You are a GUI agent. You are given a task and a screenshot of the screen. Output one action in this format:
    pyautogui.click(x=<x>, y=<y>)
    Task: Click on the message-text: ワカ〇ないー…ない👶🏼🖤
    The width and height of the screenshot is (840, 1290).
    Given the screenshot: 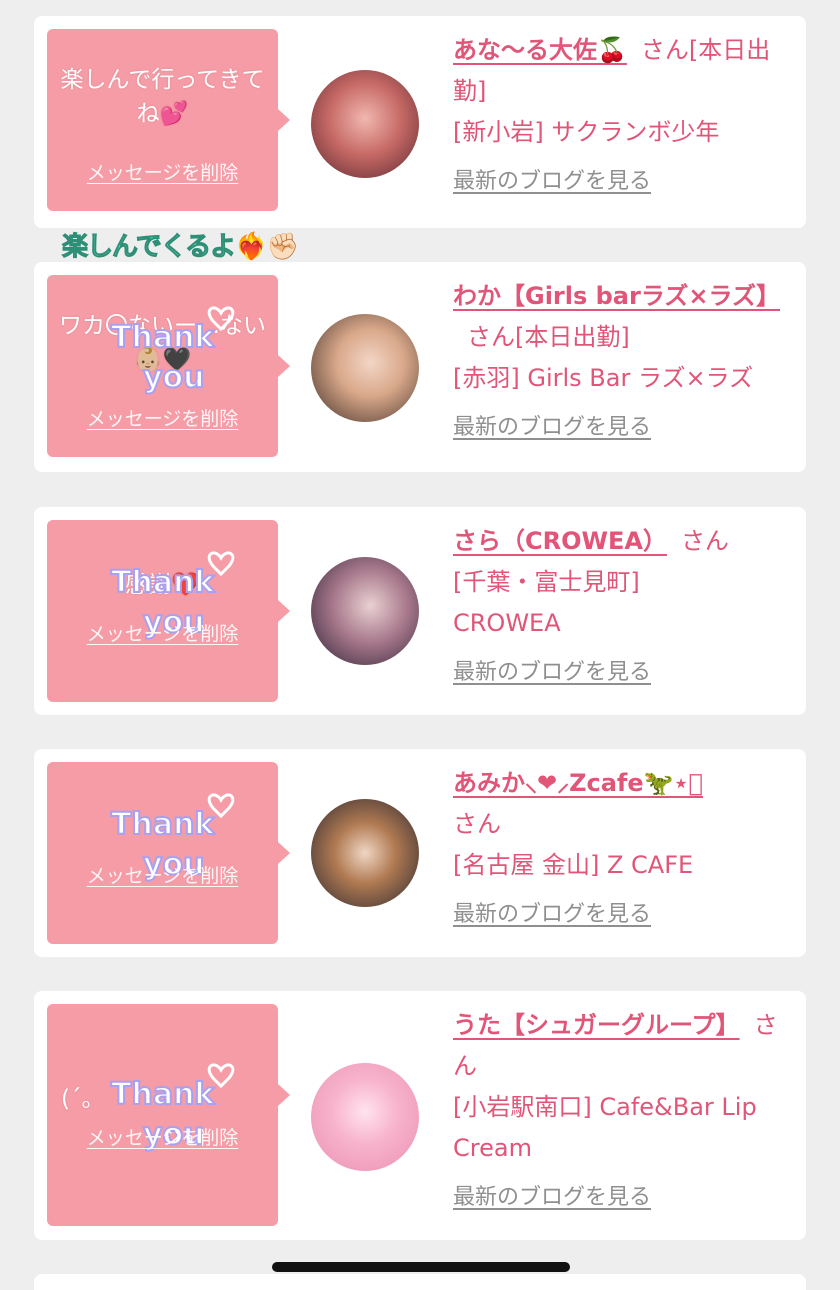 What is the action you would take?
    pyautogui.click(x=162, y=343)
    